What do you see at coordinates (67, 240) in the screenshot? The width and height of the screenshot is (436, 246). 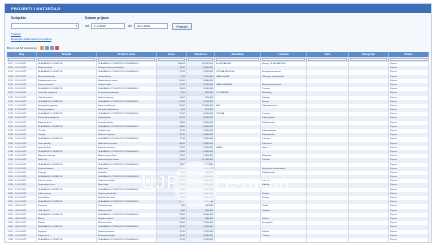 I see `table-cell: ULAGANJE U OBJEKTE` at bounding box center [67, 240].